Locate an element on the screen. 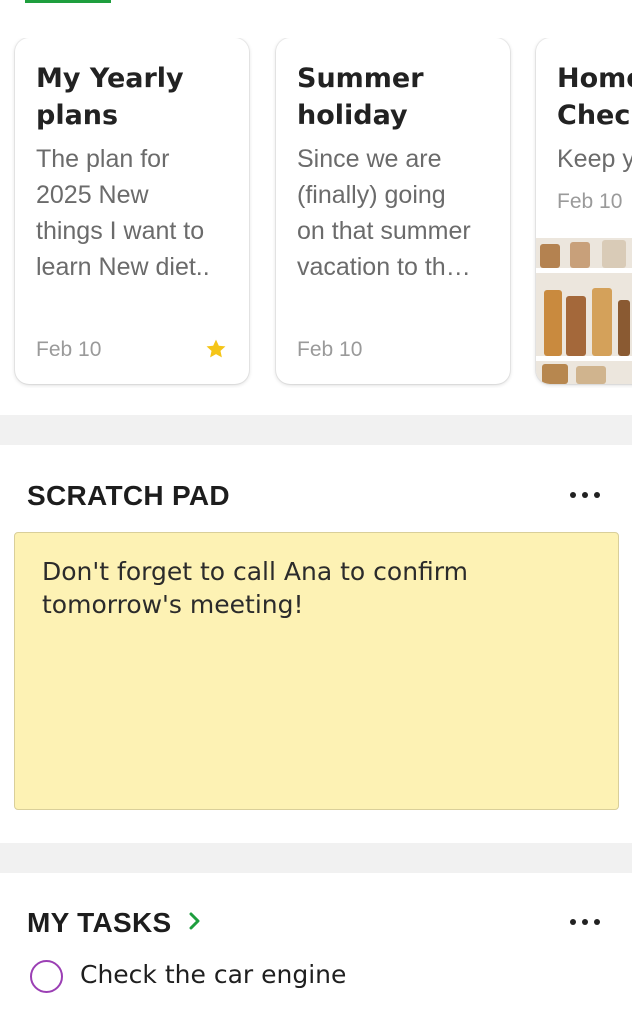  scratch-pad-heading: SCRATCH PAD is located at coordinates (128, 495).